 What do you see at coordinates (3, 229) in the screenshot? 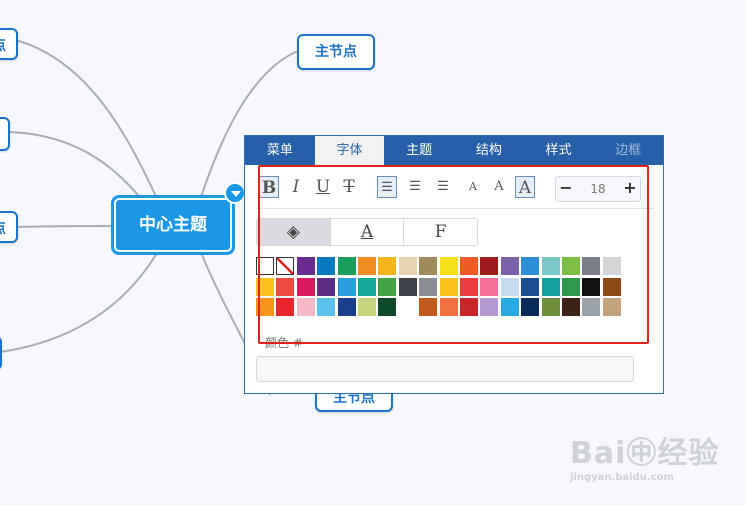
I see `left-node-3-label: 点` at bounding box center [3, 229].